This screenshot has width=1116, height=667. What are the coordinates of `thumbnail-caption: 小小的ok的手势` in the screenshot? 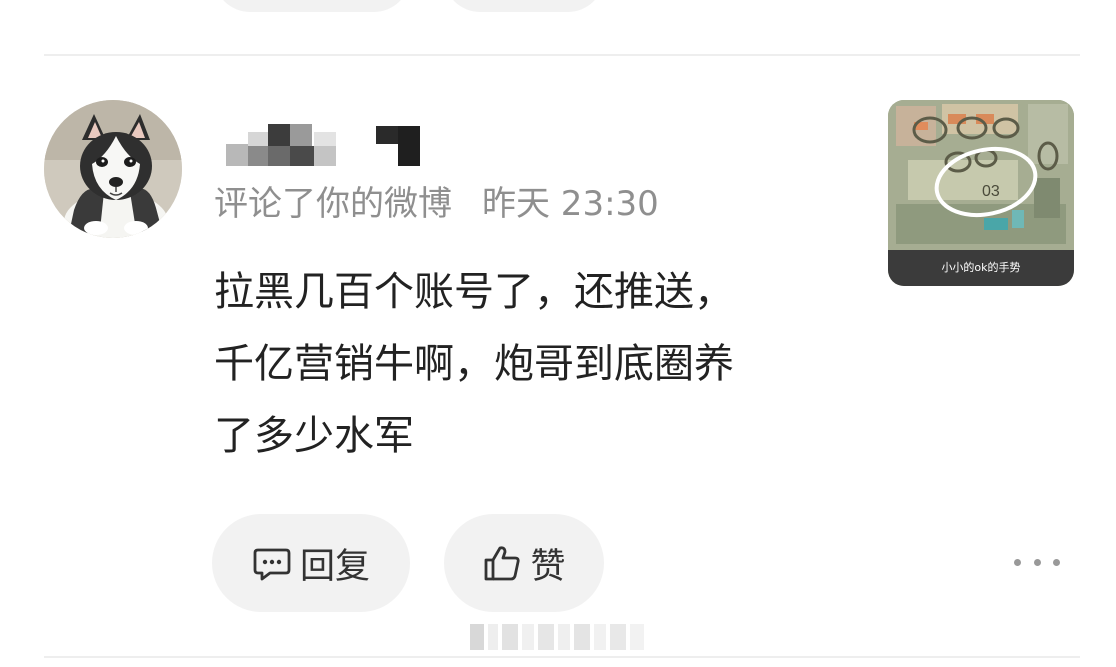 It's located at (981, 268).